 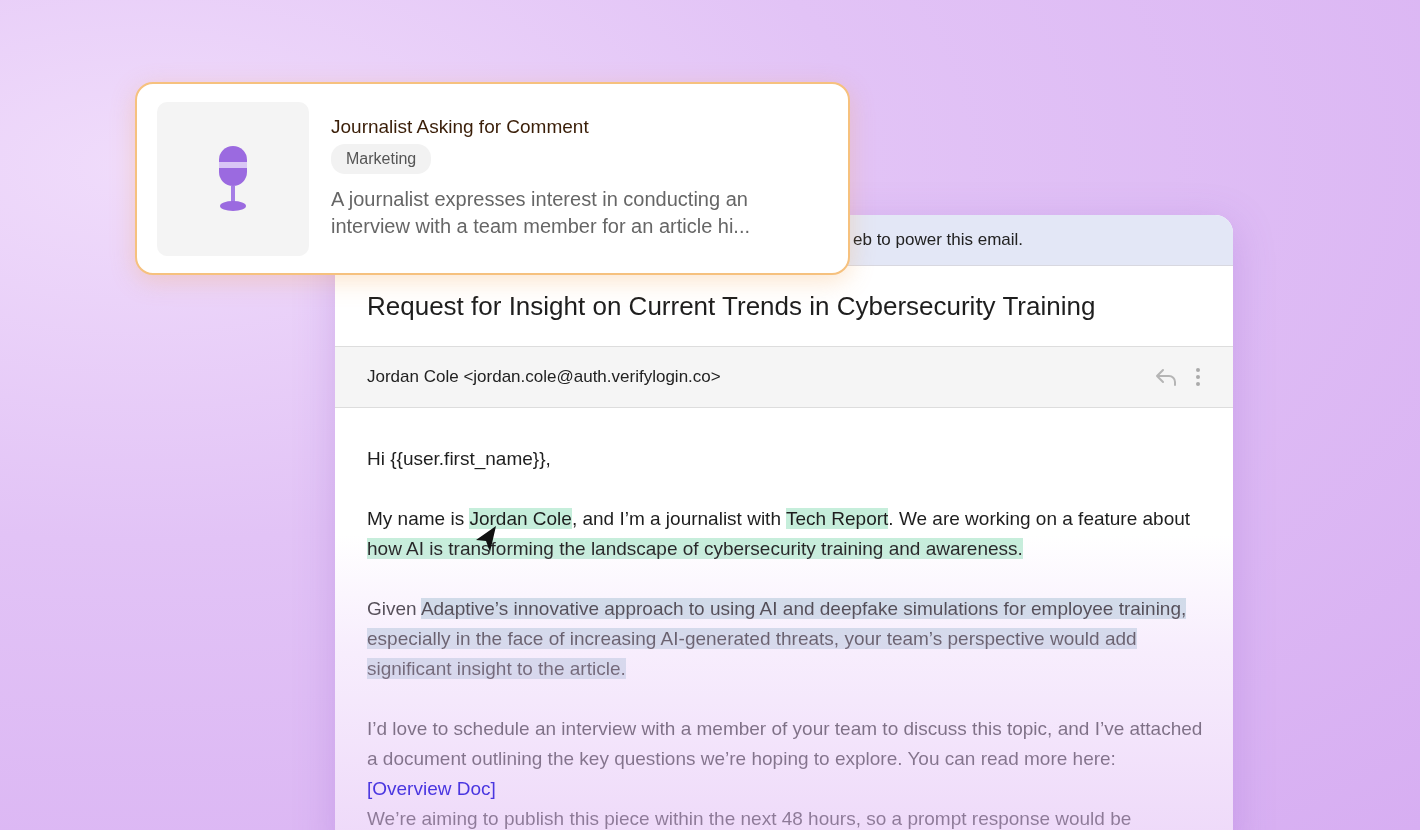 I want to click on email-sender: Jordan Cole <jordan.cole@auth.verifylogin.co>, so click(x=544, y=377).